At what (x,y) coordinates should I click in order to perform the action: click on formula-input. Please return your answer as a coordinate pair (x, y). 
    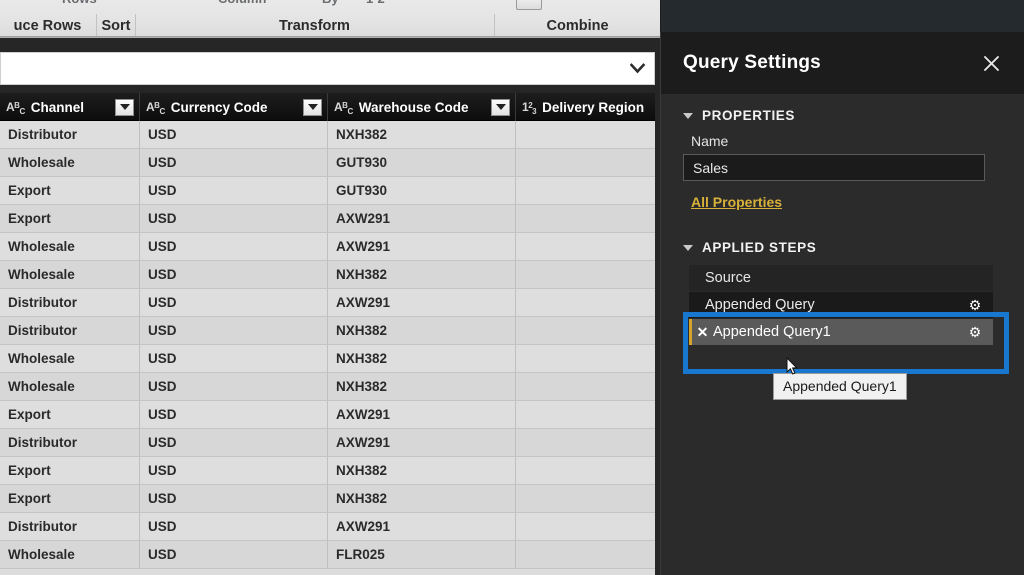
    Looking at the image, I should click on (310, 68).